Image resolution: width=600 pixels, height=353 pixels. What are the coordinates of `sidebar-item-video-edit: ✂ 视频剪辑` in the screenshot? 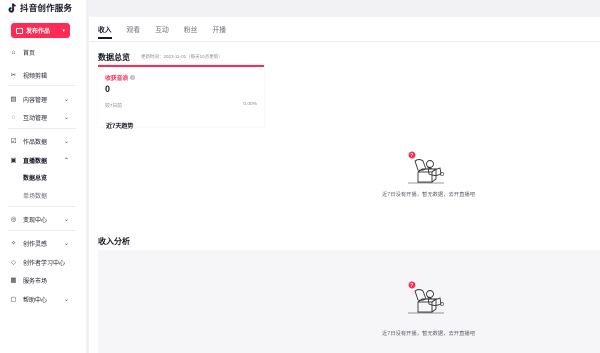 It's located at (43, 75).